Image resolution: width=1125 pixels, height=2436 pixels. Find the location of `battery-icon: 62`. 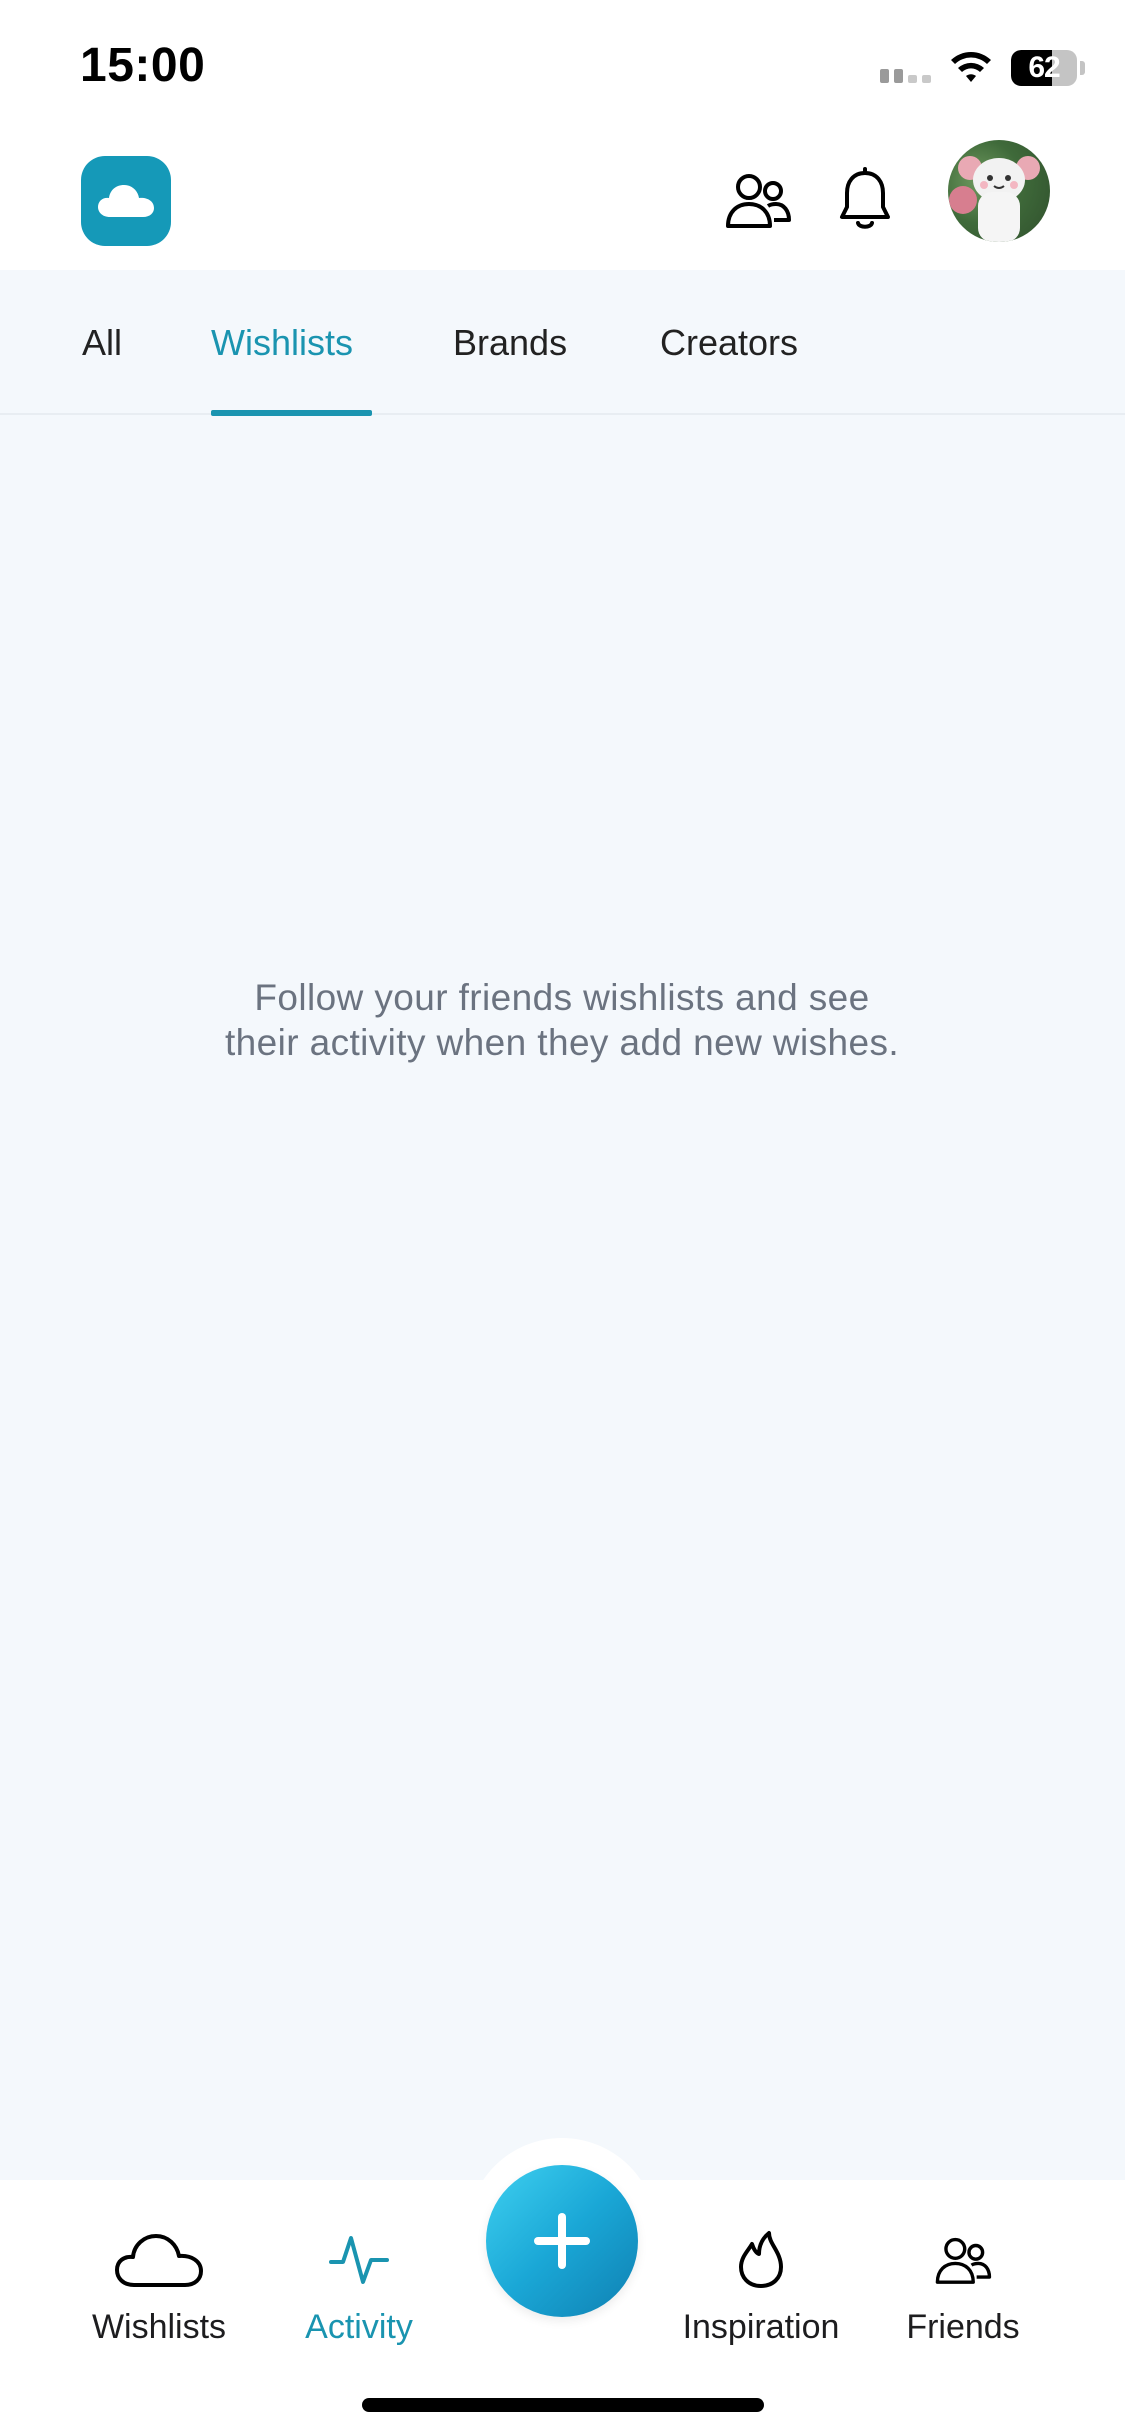

battery-icon: 62 is located at coordinates (1044, 68).